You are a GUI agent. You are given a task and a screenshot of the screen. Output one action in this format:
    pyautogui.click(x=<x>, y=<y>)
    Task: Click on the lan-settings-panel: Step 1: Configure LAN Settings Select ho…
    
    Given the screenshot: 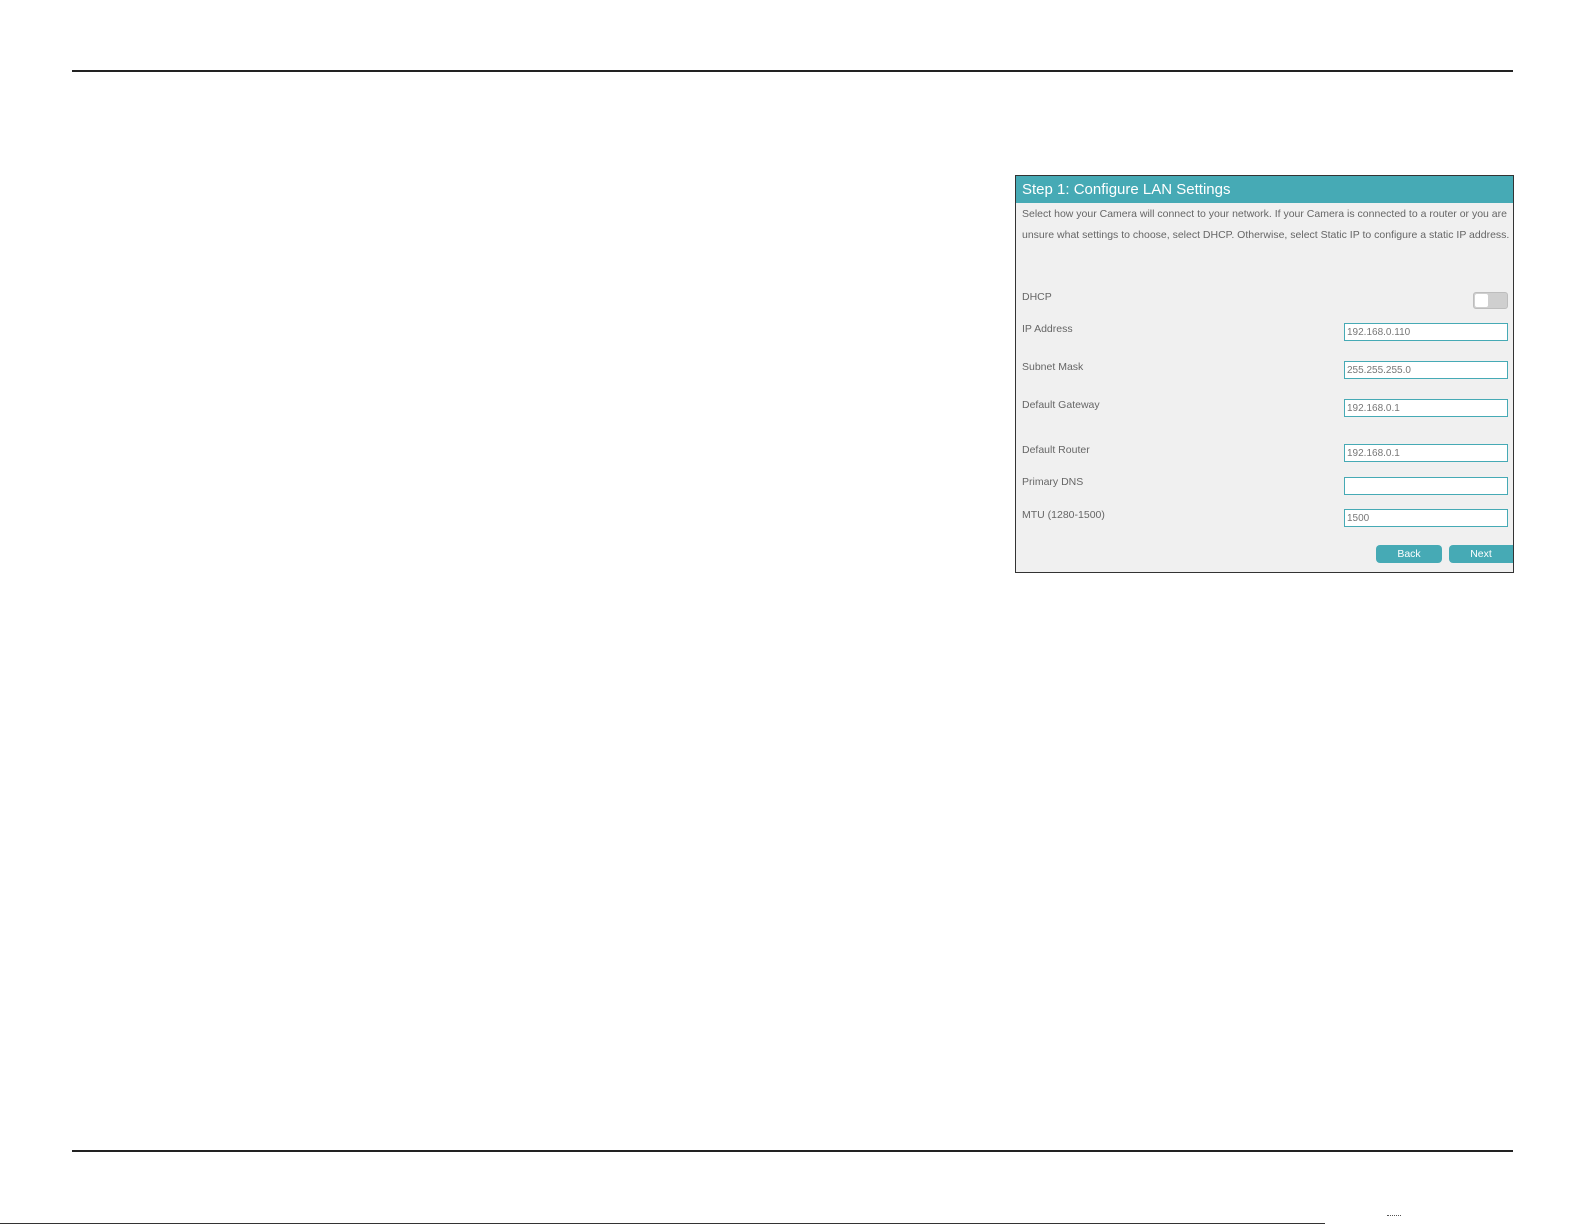 What is the action you would take?
    pyautogui.click(x=1264, y=374)
    